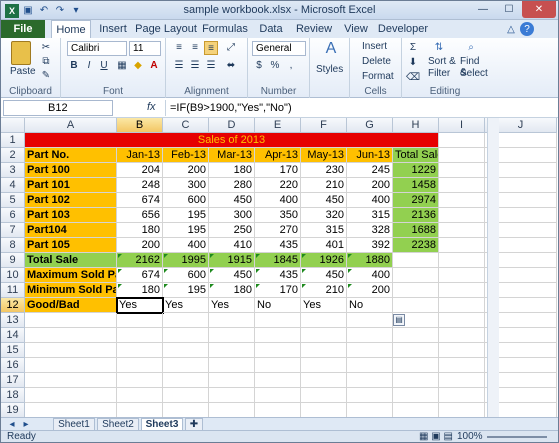  I want to click on table-cell: 280, so click(232, 185).